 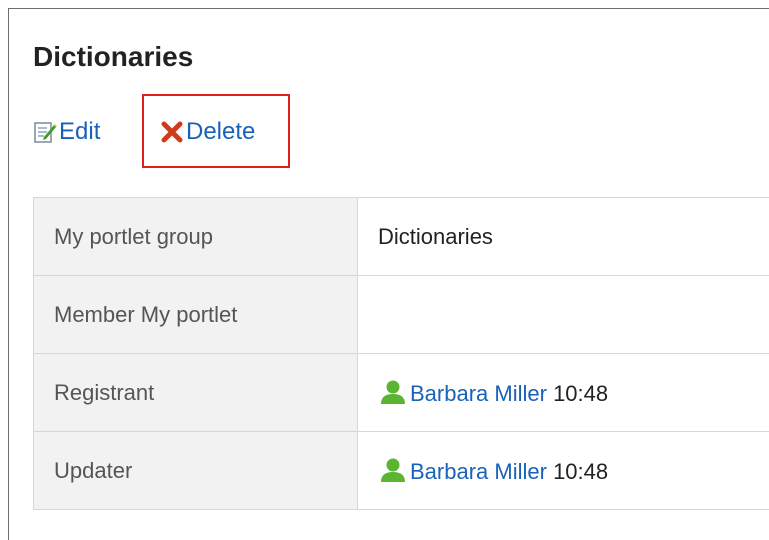 I want to click on table-row: Registrant Barbara Miller 10:48, so click(x=401, y=392).